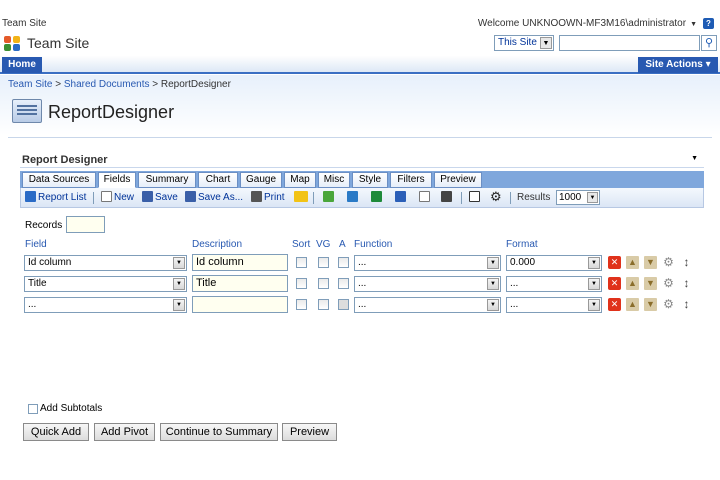 This screenshot has width=720, height=480. Describe the element at coordinates (268, 198) in the screenshot. I see `print-button: Print` at that location.